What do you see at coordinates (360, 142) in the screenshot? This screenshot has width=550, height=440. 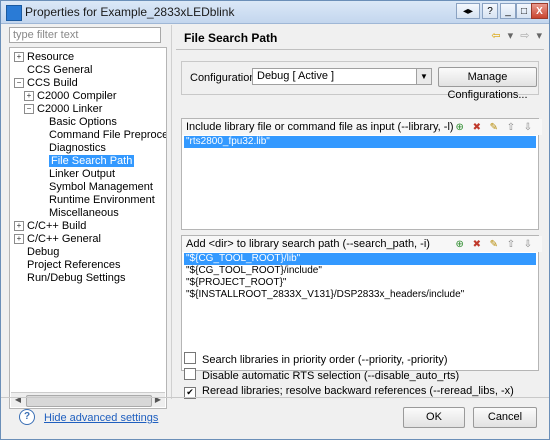 I see `list-item: "rts2800_fpu32.lib"` at bounding box center [360, 142].